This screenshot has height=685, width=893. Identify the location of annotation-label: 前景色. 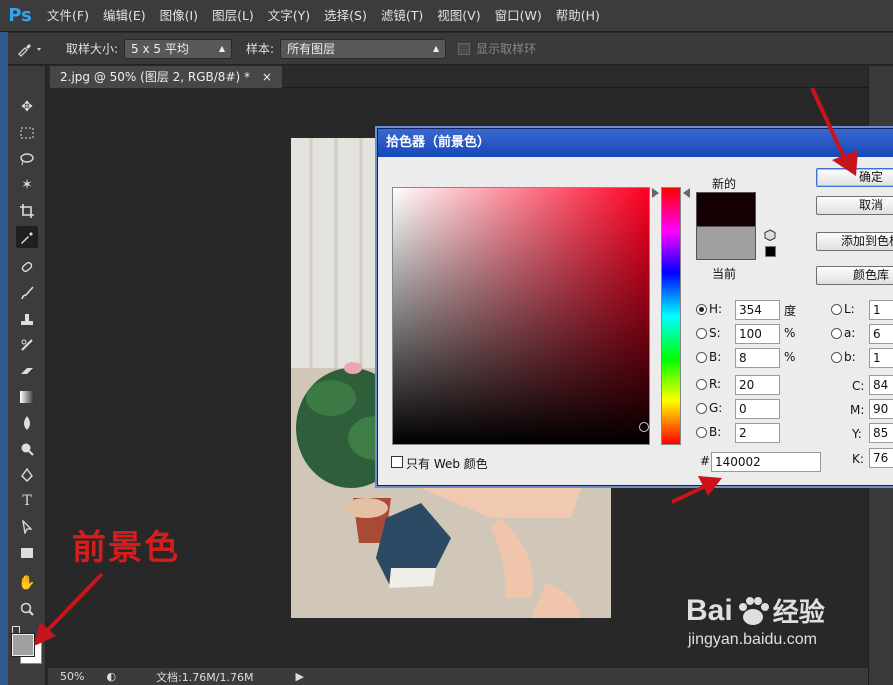
(126, 548).